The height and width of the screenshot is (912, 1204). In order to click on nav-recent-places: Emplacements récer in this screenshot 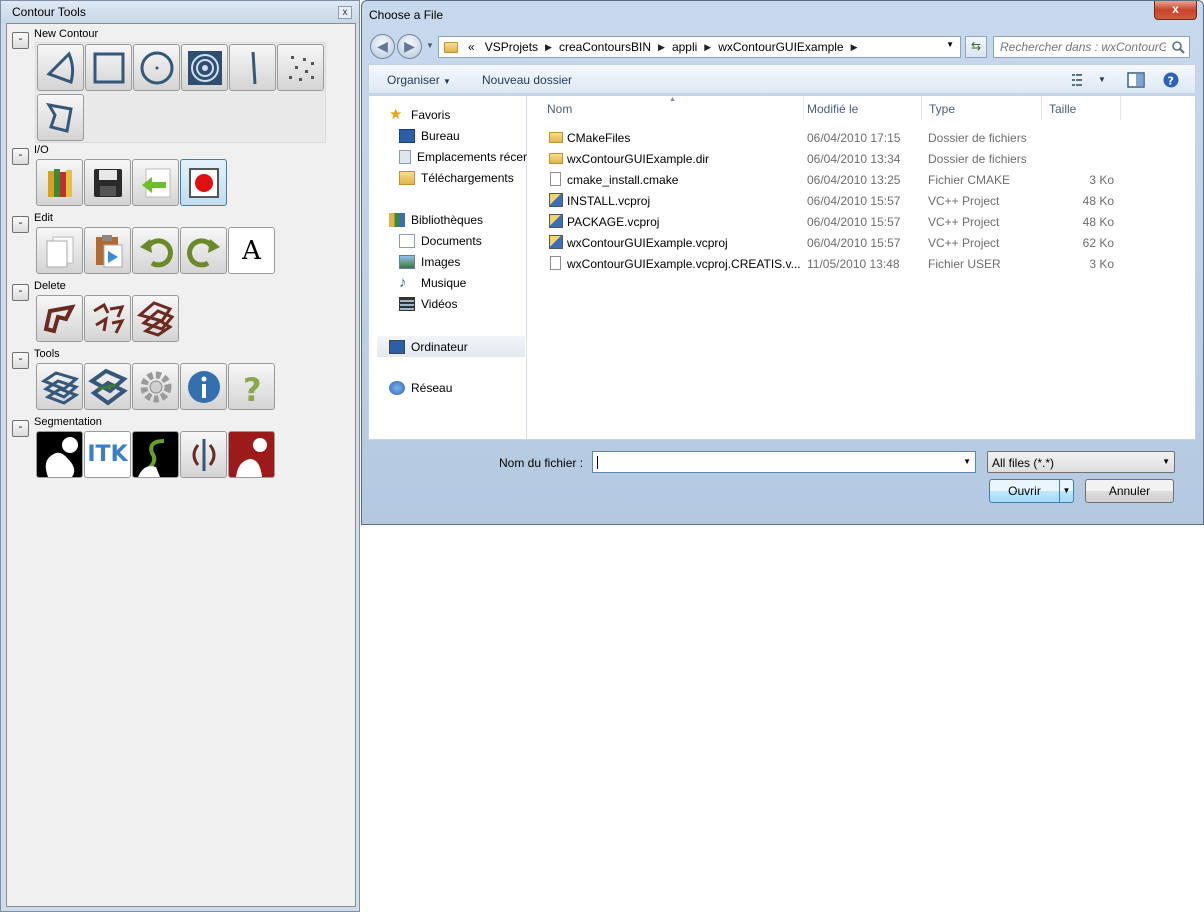, I will do `click(463, 157)`.